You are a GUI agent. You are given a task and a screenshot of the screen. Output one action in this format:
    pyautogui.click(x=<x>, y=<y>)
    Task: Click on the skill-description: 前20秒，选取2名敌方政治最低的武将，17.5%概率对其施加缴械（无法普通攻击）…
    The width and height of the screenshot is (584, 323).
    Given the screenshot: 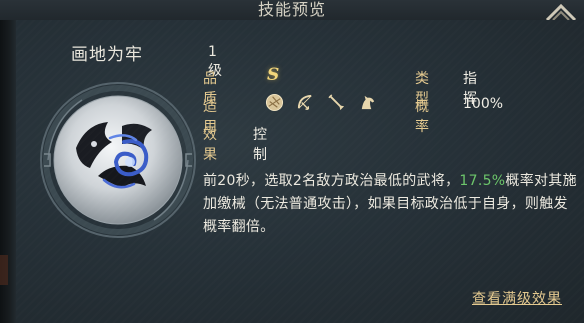 What is the action you would take?
    pyautogui.click(x=390, y=204)
    